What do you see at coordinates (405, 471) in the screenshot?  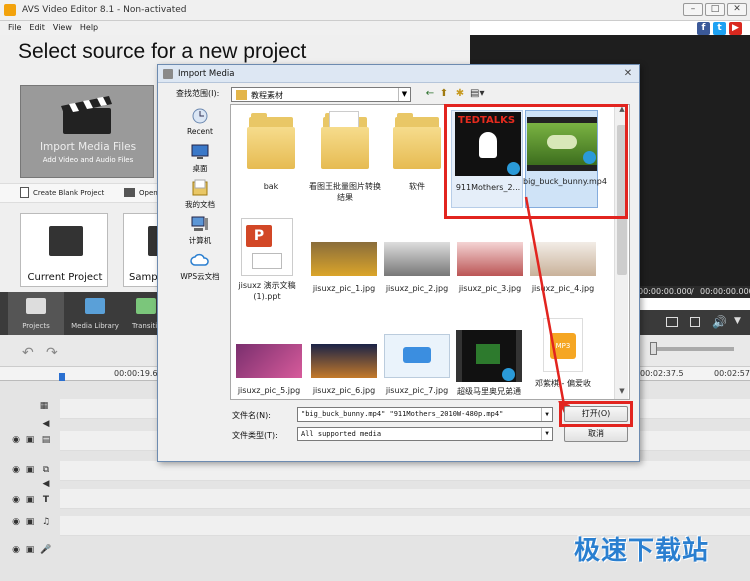 I see `text-track` at bounding box center [405, 471].